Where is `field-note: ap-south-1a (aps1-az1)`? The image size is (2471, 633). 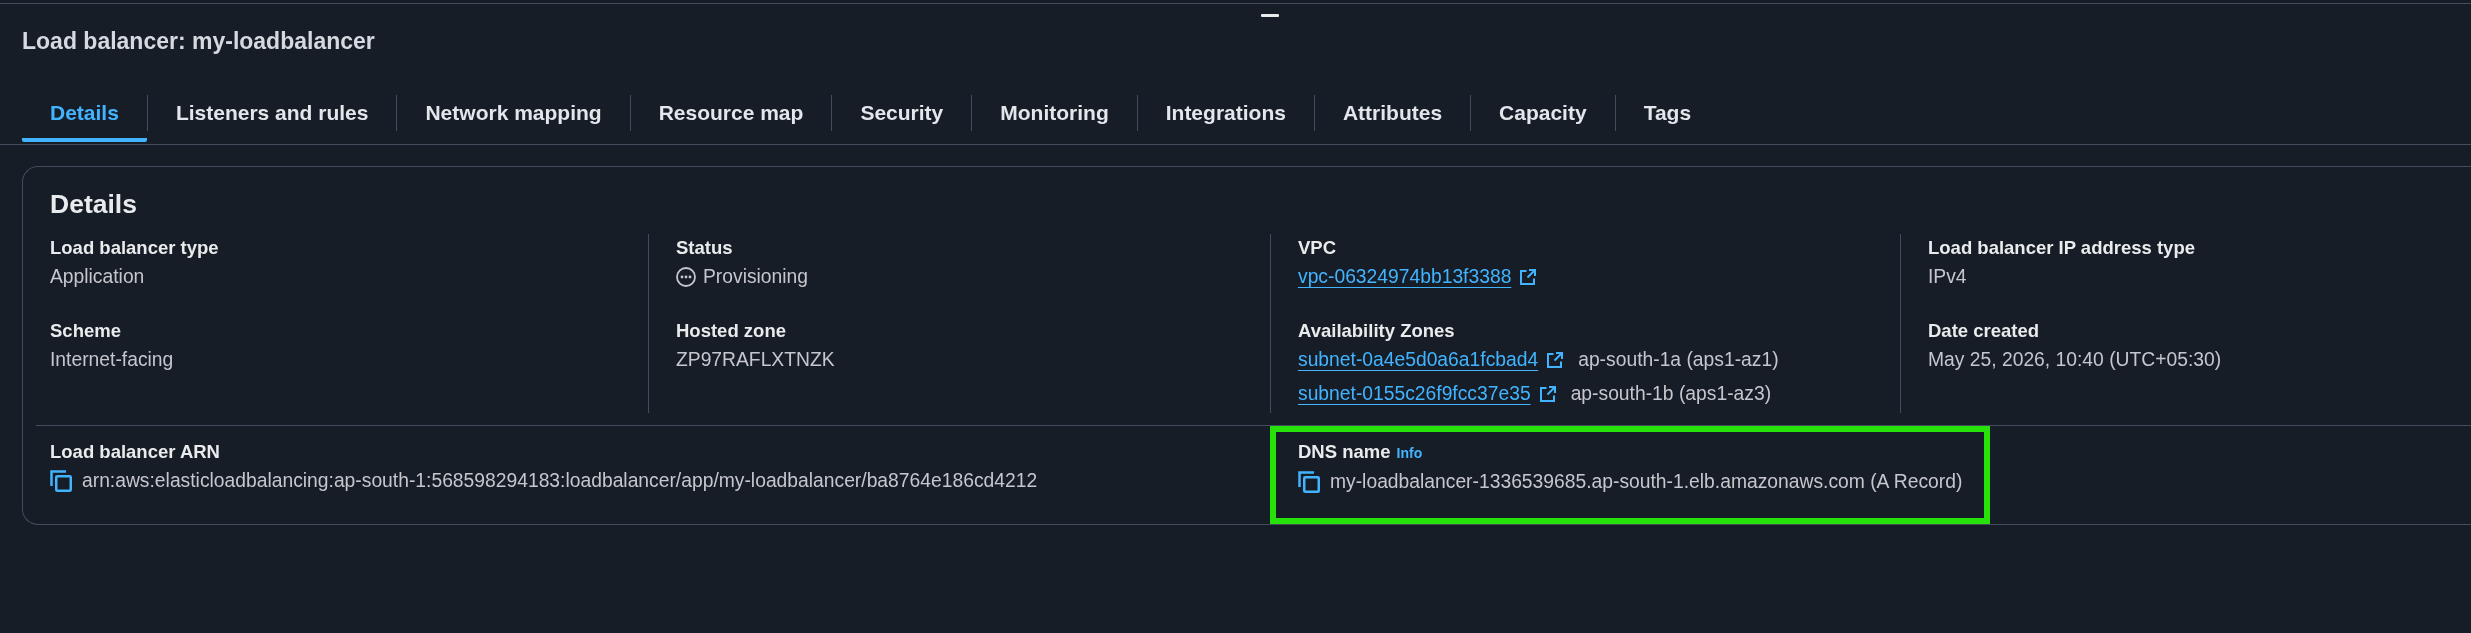 field-note: ap-south-1a (aps1-az1) is located at coordinates (1678, 360).